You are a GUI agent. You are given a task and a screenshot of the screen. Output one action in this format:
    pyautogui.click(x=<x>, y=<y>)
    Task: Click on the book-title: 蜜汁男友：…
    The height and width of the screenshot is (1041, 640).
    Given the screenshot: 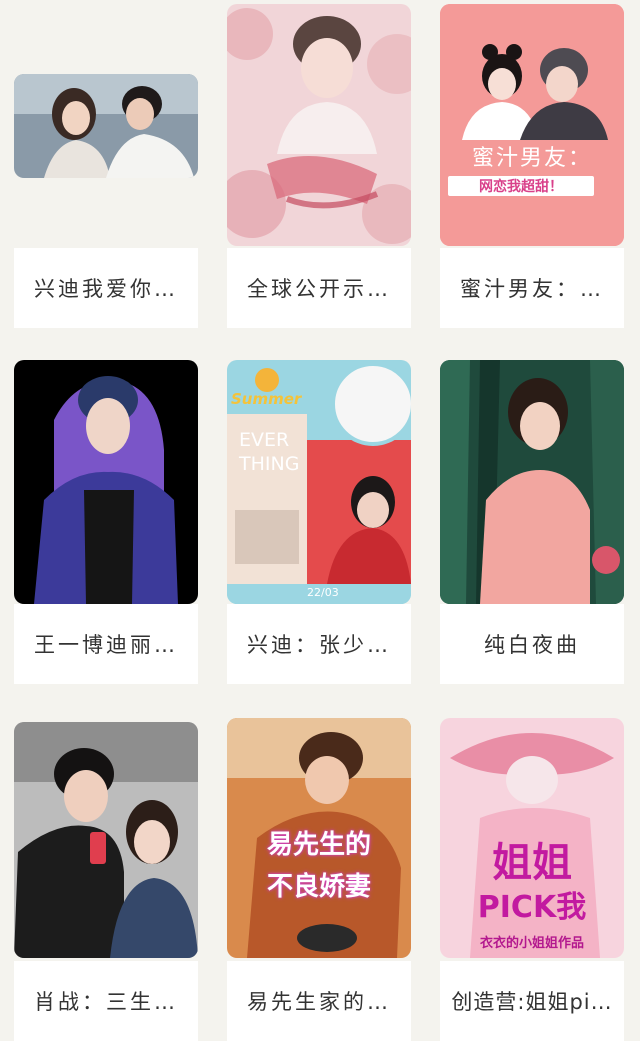 What is the action you would take?
    pyautogui.click(x=532, y=288)
    